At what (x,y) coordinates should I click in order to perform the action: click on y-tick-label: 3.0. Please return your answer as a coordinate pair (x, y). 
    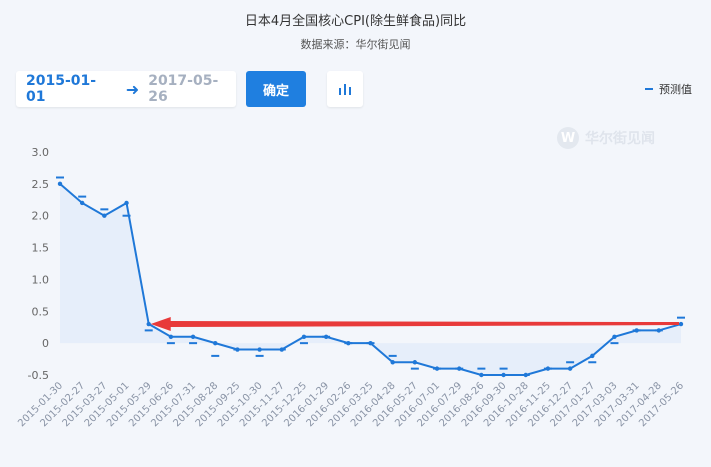
    Looking at the image, I should click on (41, 152).